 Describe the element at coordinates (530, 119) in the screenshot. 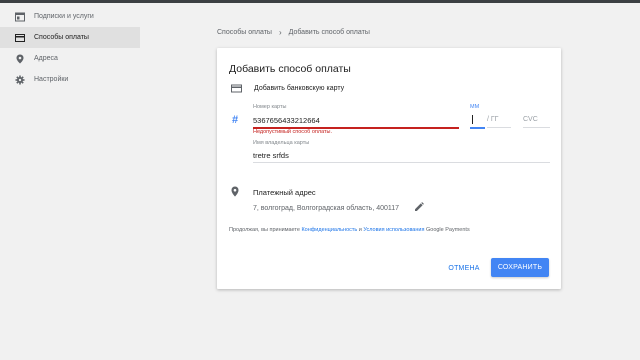

I see `cvc-input: CVC` at that location.